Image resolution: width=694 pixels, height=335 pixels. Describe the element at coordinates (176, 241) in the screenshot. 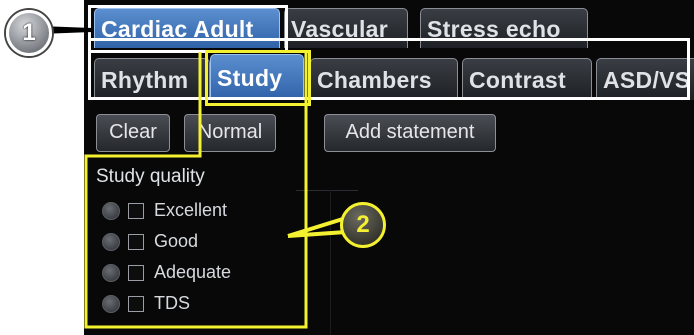

I see `option-label: Good` at that location.